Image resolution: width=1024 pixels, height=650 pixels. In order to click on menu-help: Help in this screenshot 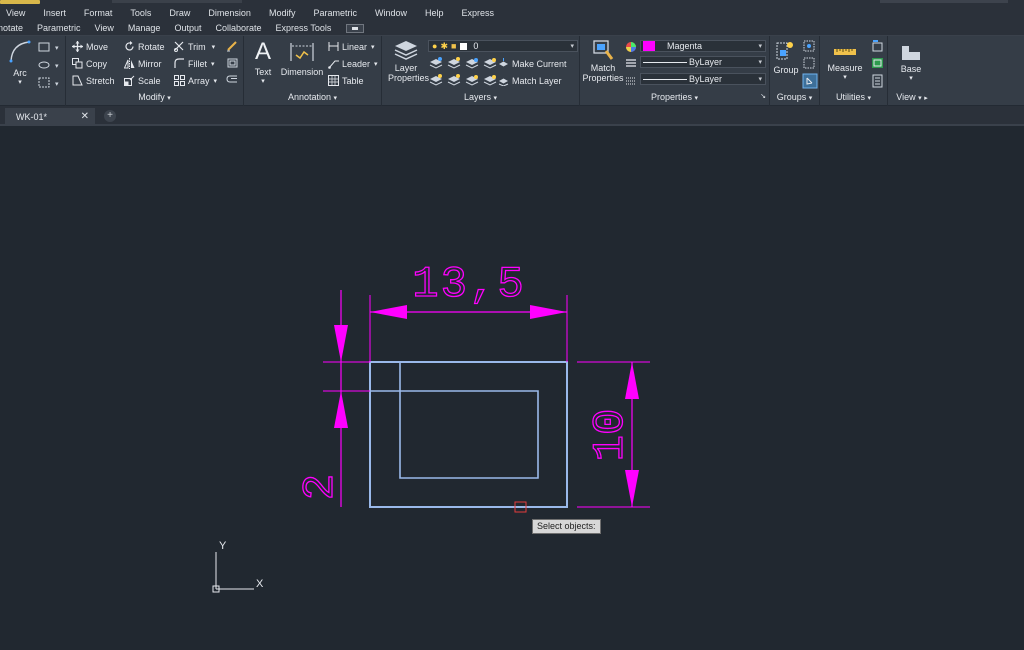, I will do `click(434, 13)`.